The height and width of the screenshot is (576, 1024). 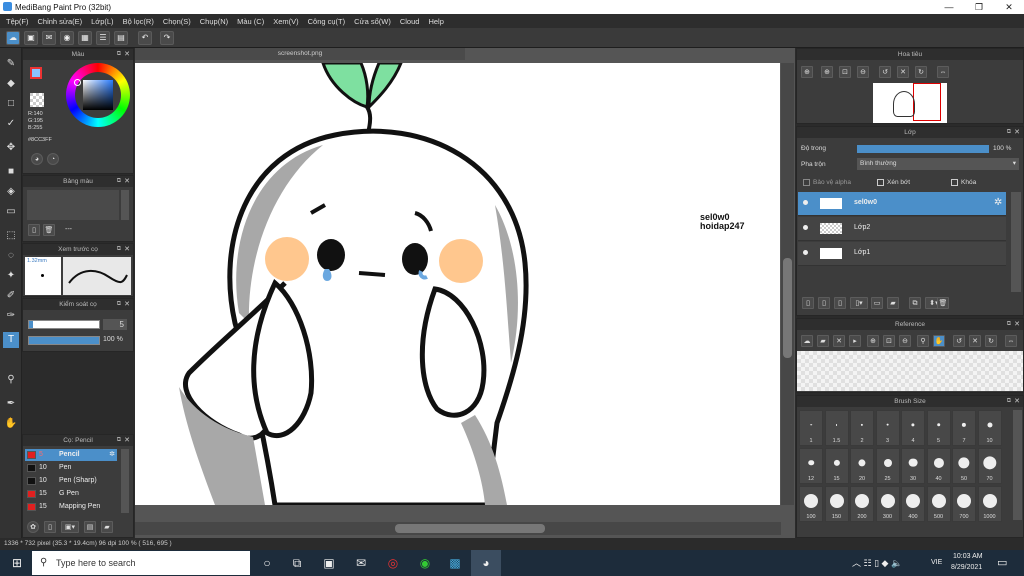 What do you see at coordinates (107, 527) in the screenshot?
I see `brush-folder-icon: ▰` at bounding box center [107, 527].